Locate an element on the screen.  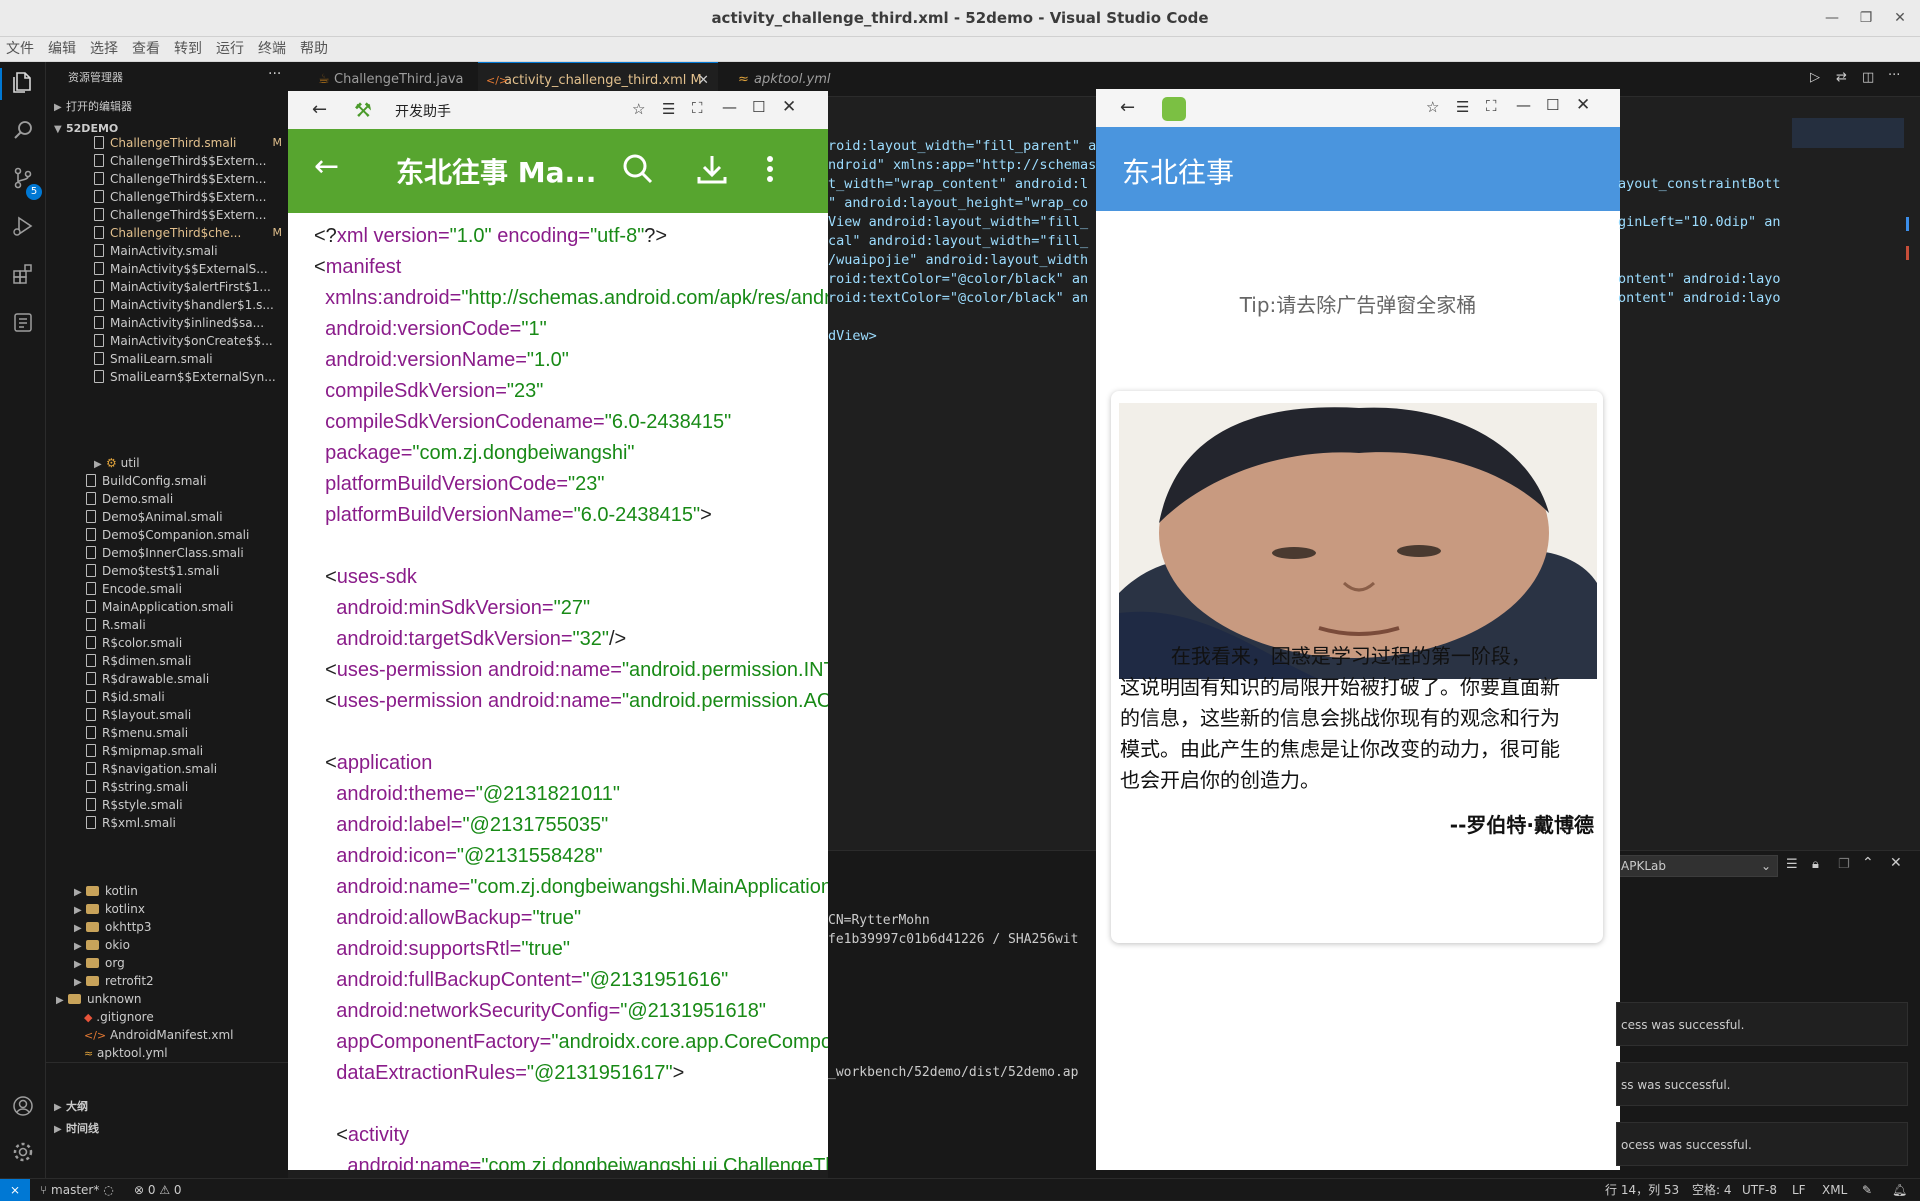
menu-run: 运行 is located at coordinates (230, 49).